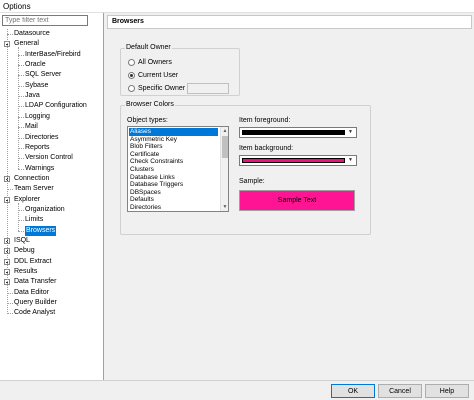 The width and height of the screenshot is (474, 400). Describe the element at coordinates (43, 75) in the screenshot. I see `tree-item: SQL Server` at that location.